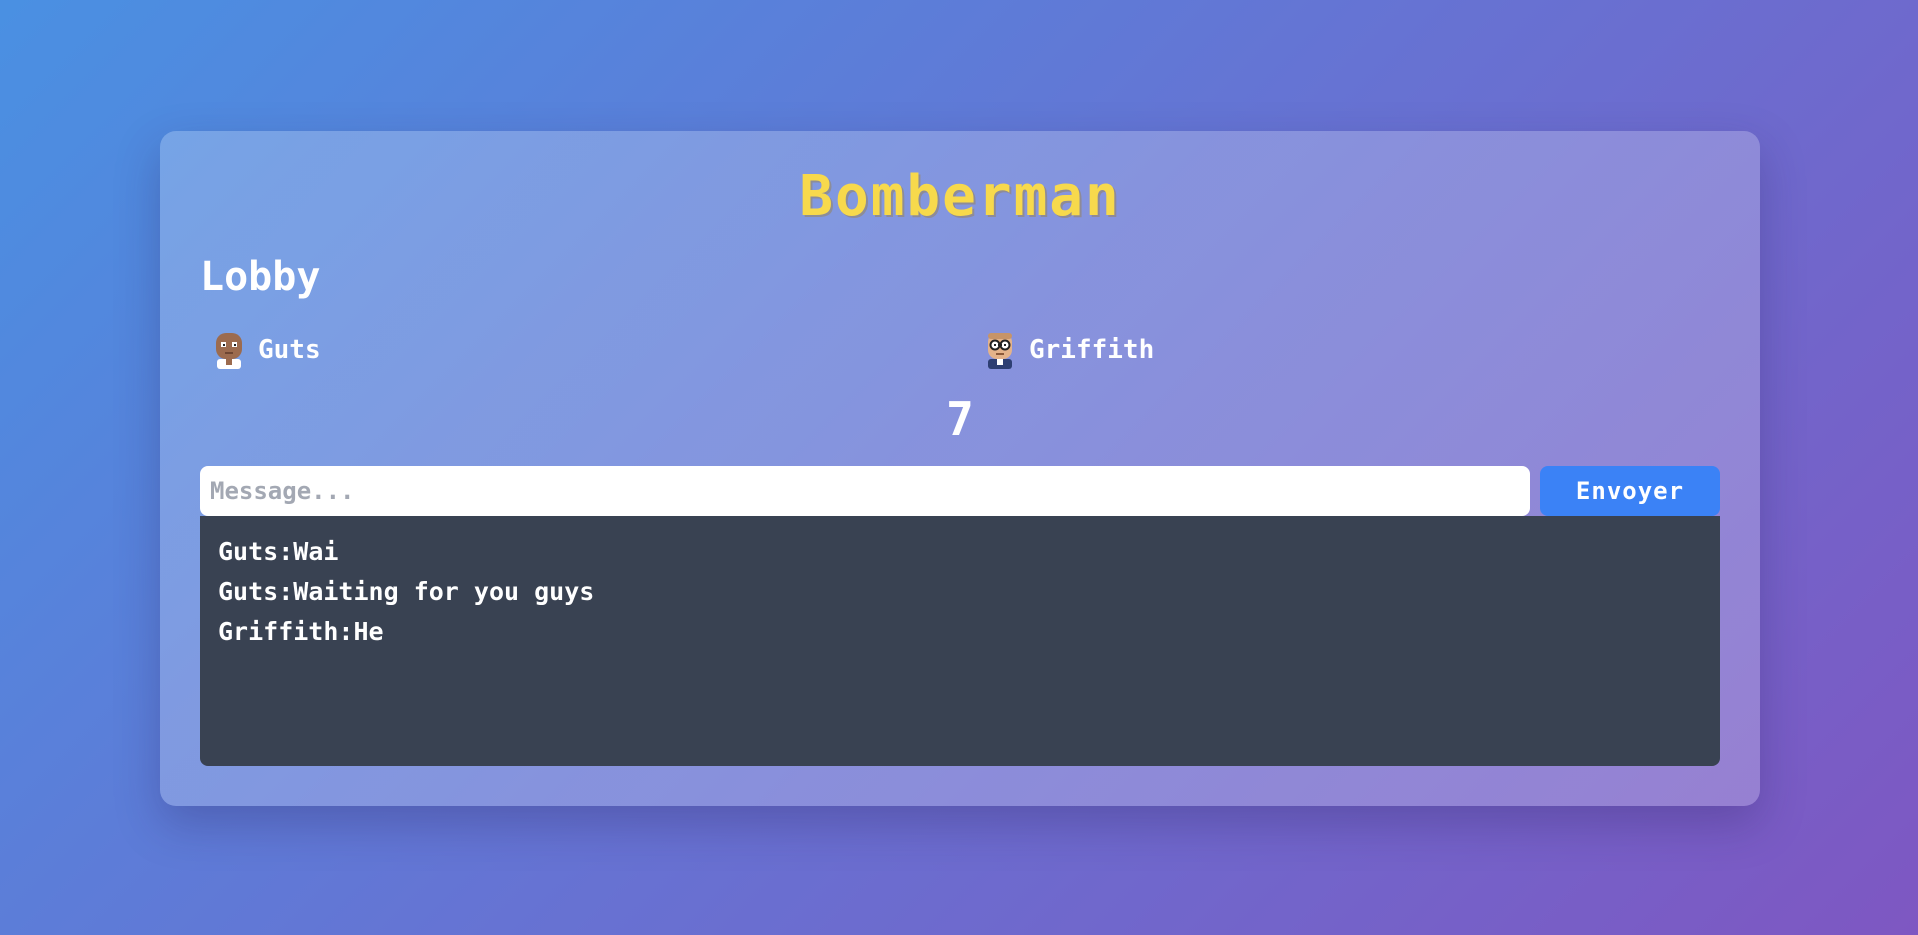 Image resolution: width=1918 pixels, height=935 pixels. What do you see at coordinates (316, 551) in the screenshot?
I see `message-text: Wai` at bounding box center [316, 551].